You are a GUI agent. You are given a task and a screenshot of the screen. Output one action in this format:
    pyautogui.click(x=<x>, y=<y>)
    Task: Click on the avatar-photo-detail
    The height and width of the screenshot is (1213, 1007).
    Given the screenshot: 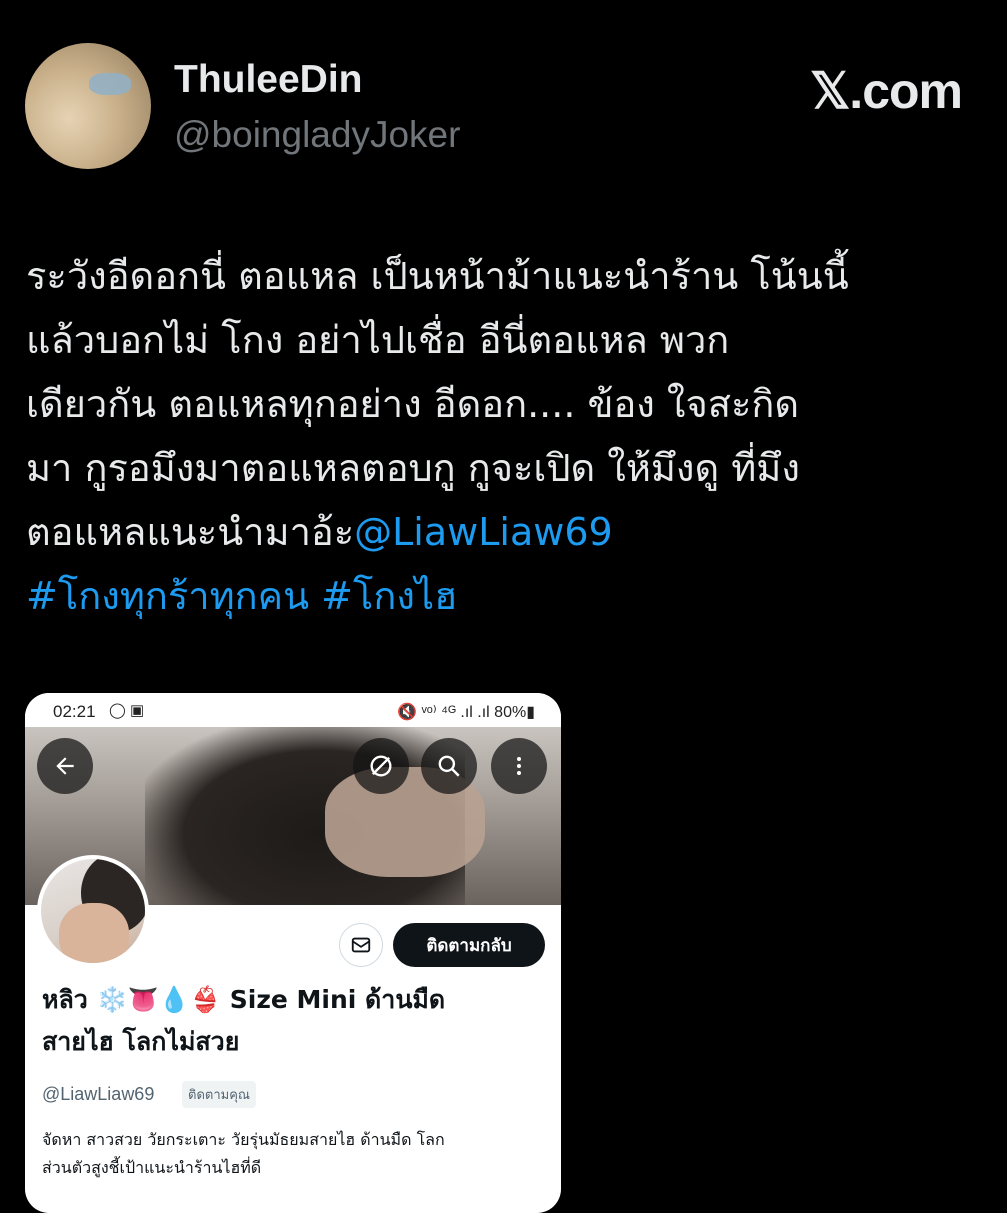 What is the action you would take?
    pyautogui.click(x=94, y=933)
    